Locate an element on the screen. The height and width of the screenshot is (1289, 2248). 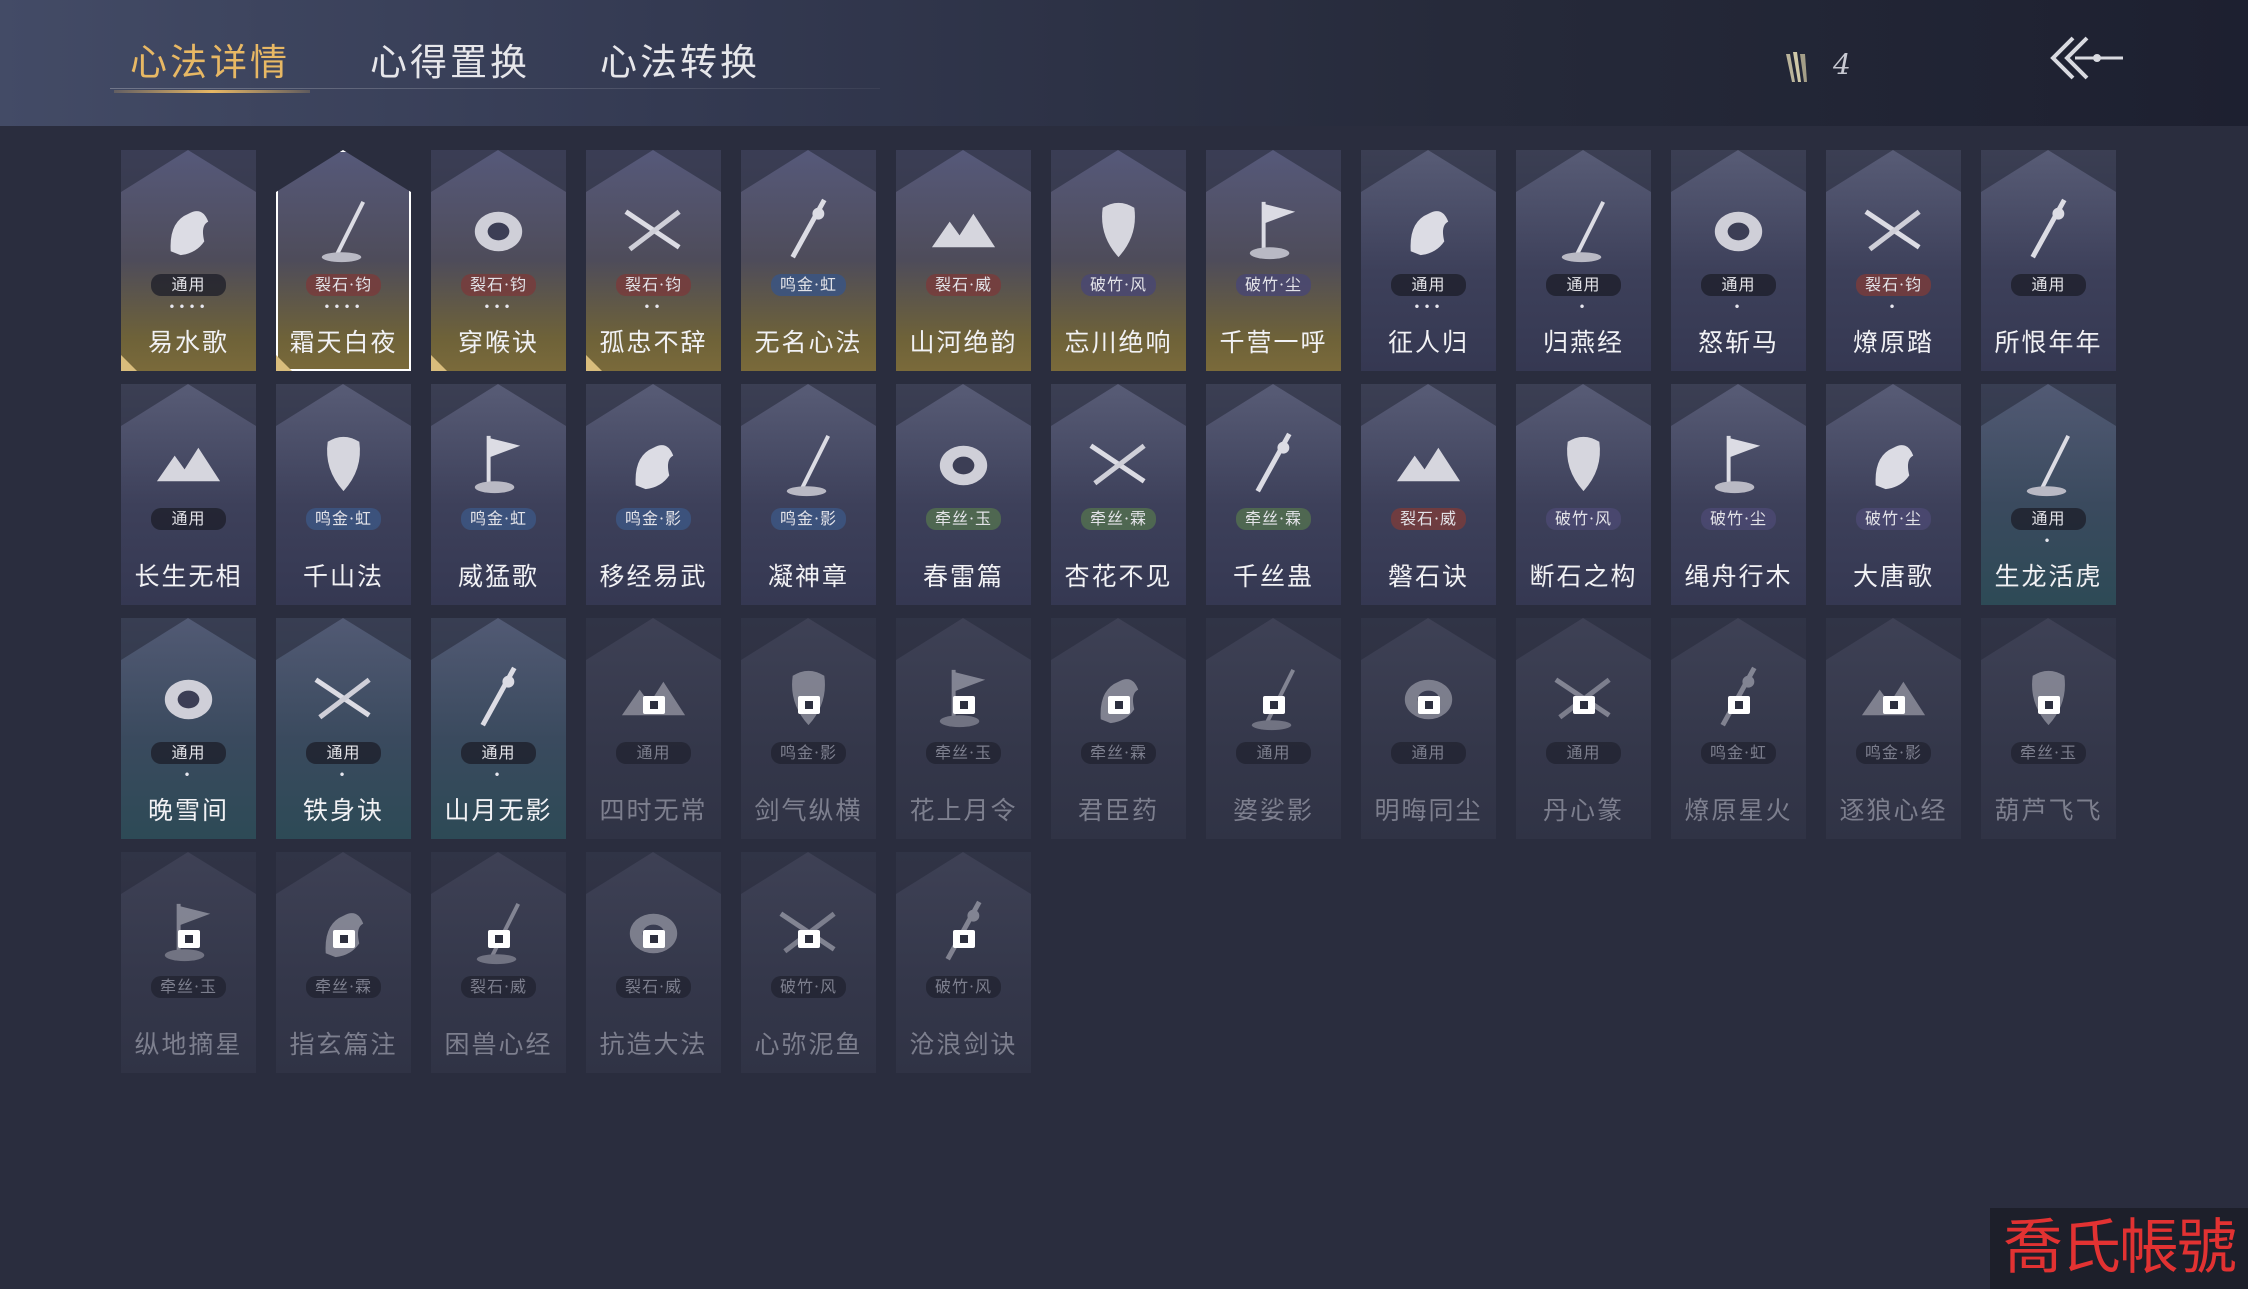
watermark: 喬氏帳號 is located at coordinates (2119, 1248).